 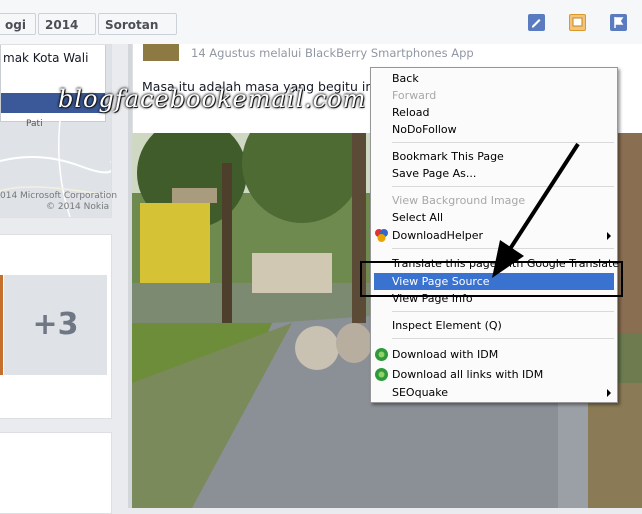 I want to click on downloadhelper-icon, so click(x=381, y=235).